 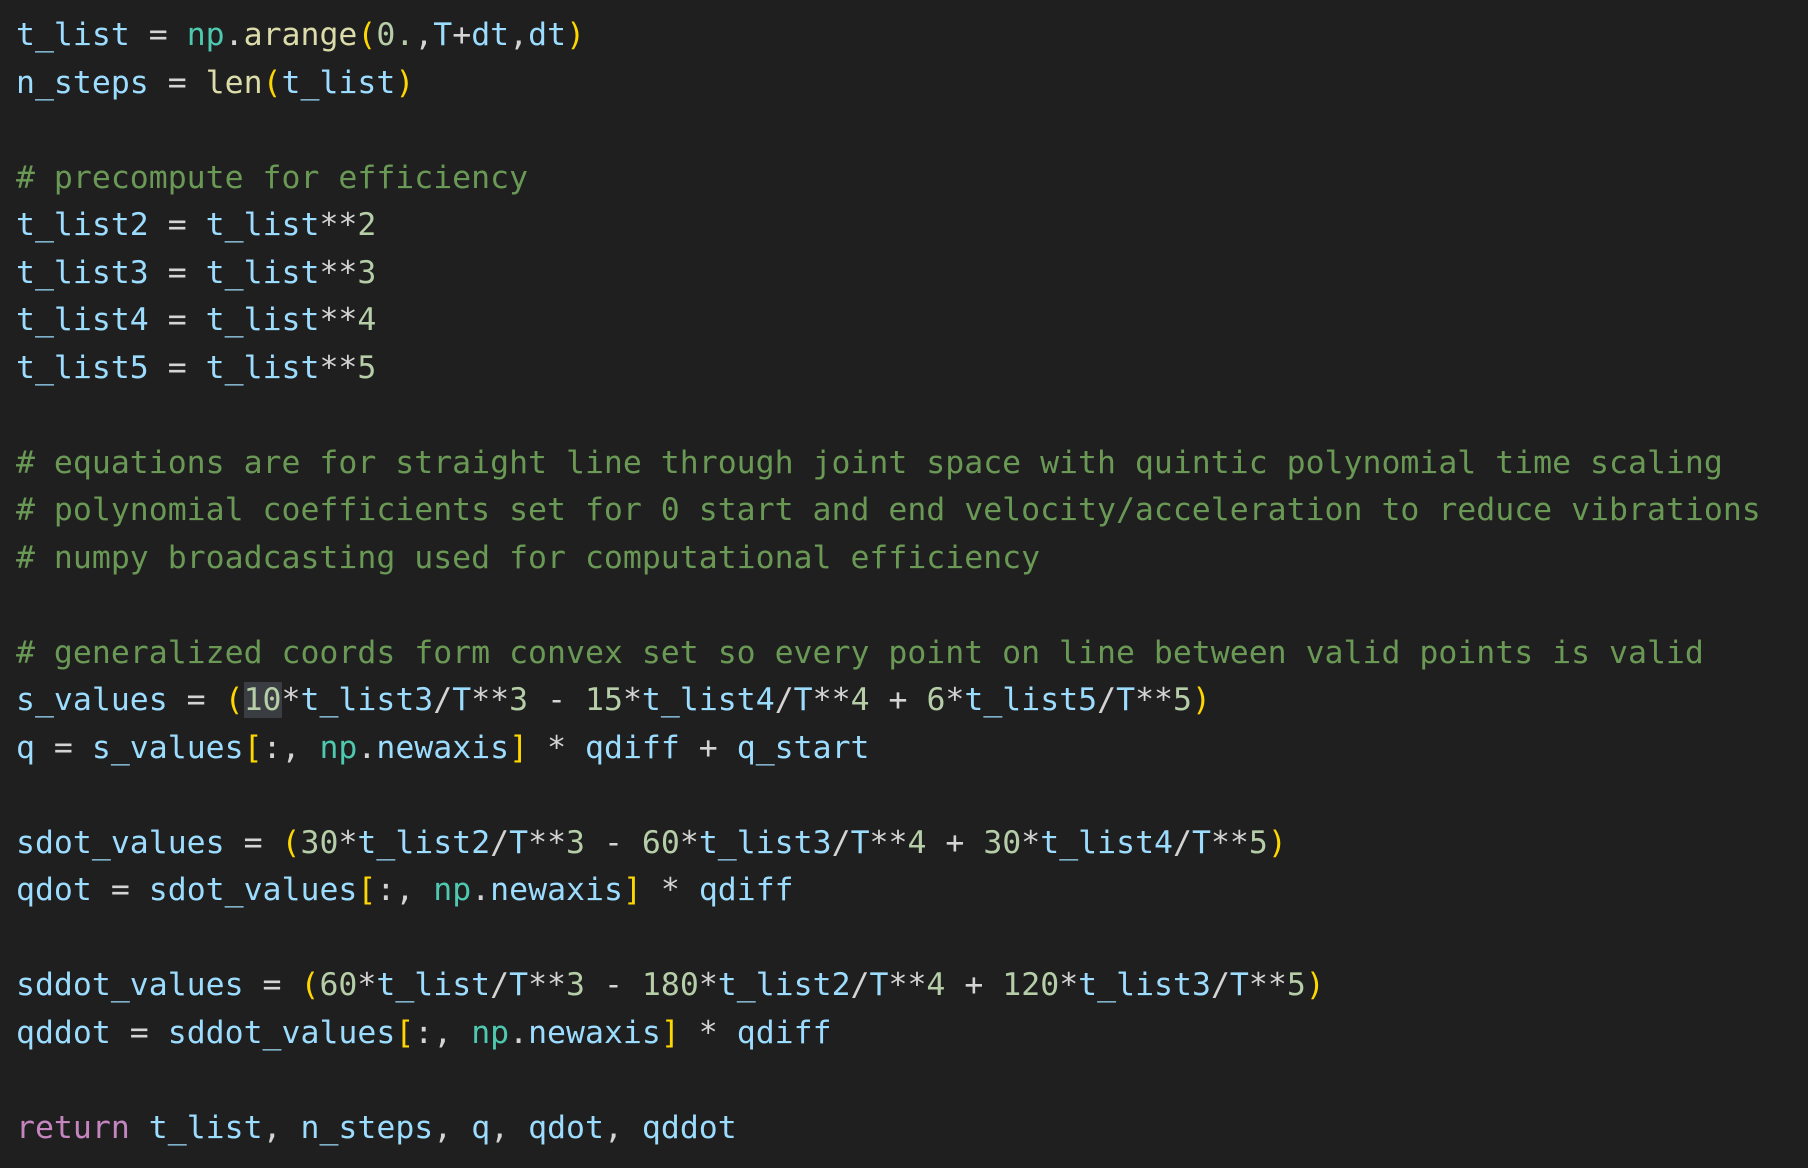 What do you see at coordinates (604, 700) in the screenshot?
I see `code-token-num: 15` at bounding box center [604, 700].